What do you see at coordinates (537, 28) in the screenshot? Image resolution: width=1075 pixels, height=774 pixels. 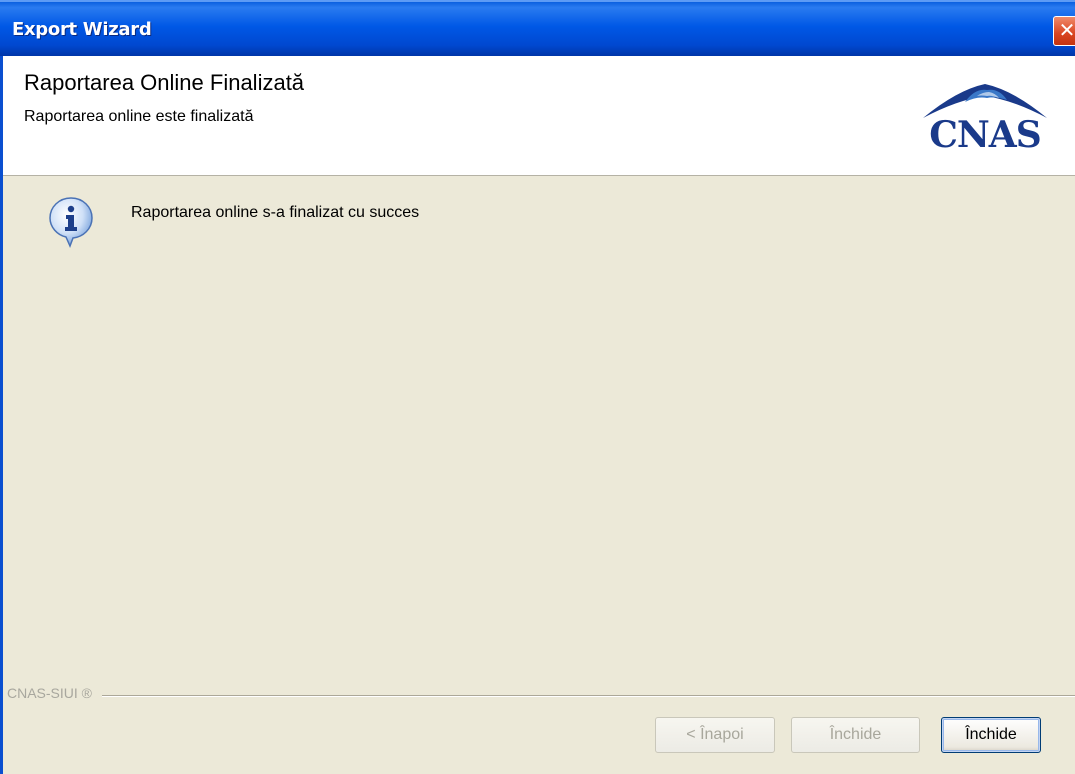 I see `title-bar: Export Wizard ✕` at bounding box center [537, 28].